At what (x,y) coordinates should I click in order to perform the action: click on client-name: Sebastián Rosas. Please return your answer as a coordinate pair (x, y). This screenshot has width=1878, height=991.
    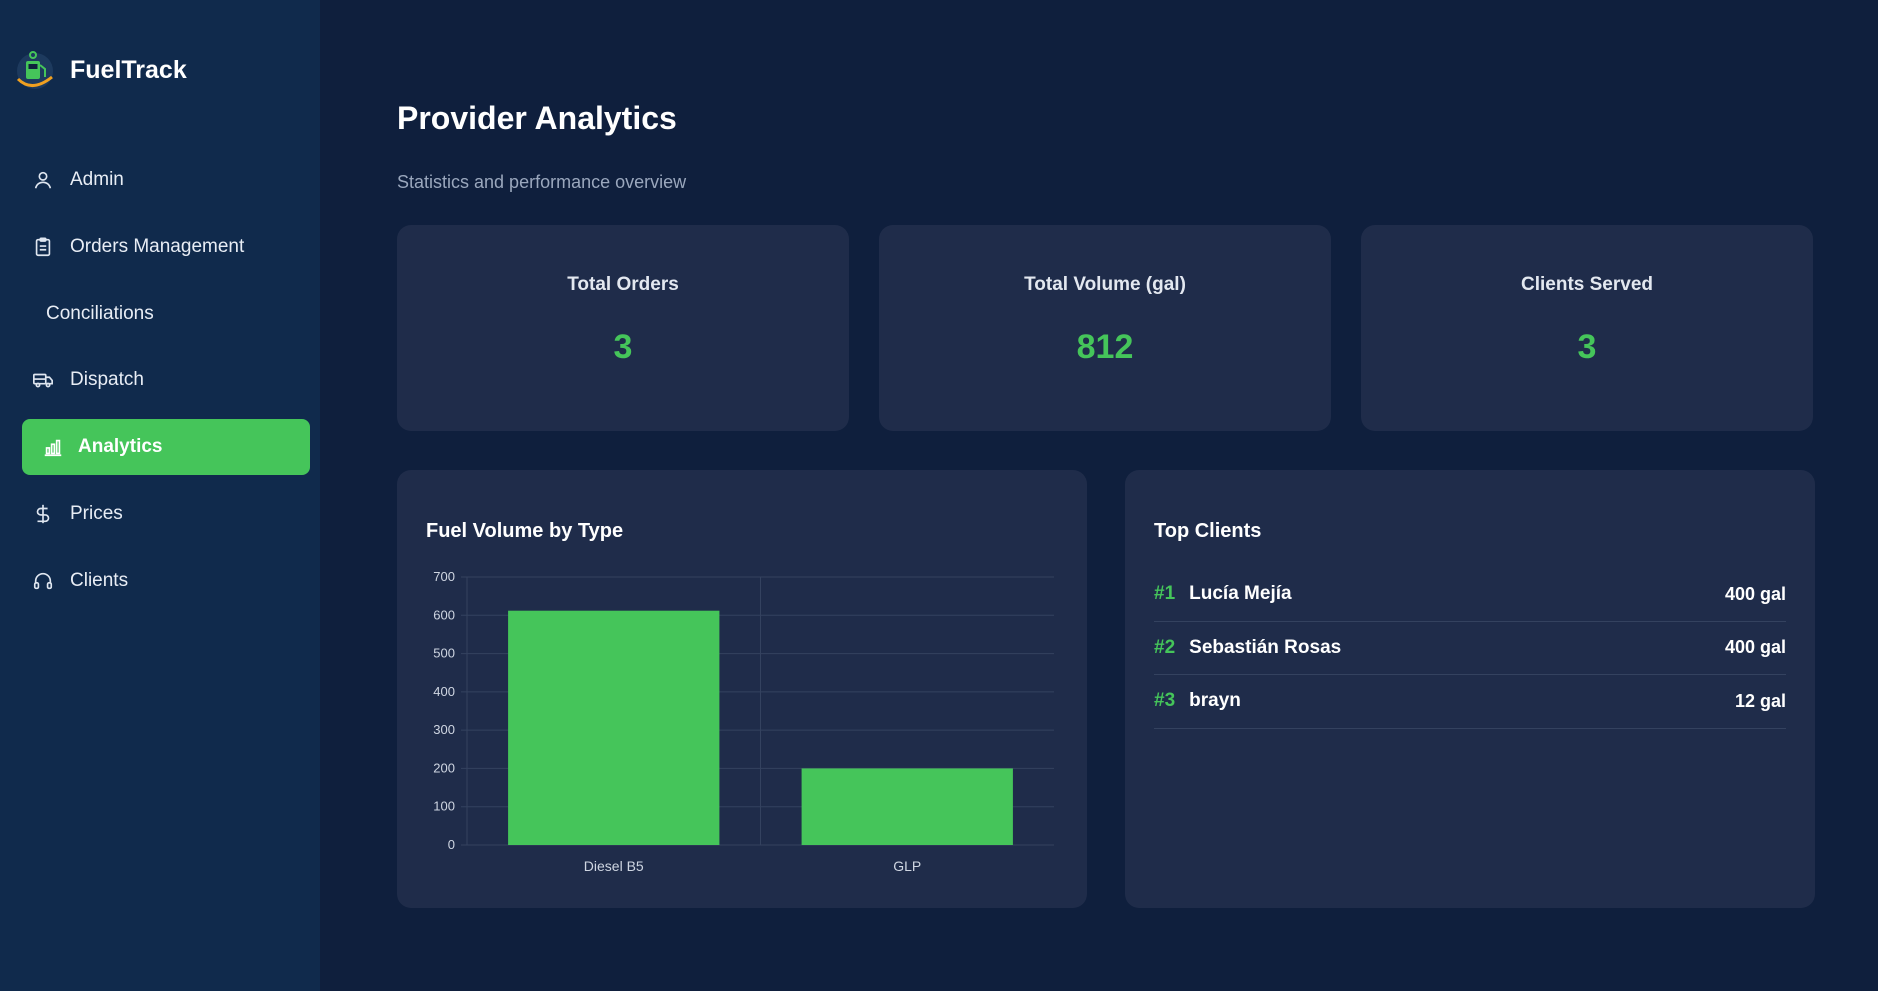
    Looking at the image, I should click on (1265, 647).